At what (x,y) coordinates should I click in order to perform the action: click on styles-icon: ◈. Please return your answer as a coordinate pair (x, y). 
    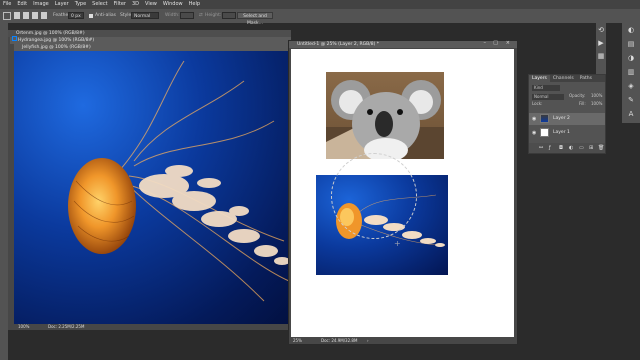
    Looking at the image, I should click on (631, 86).